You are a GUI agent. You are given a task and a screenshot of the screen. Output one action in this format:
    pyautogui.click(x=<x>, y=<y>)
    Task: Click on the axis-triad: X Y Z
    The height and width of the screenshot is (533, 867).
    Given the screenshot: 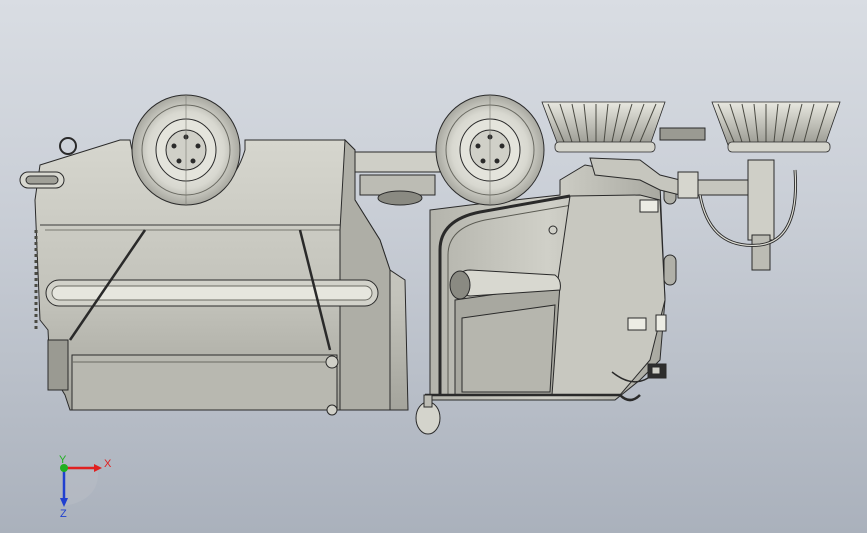 What is the action you would take?
    pyautogui.click(x=85, y=487)
    